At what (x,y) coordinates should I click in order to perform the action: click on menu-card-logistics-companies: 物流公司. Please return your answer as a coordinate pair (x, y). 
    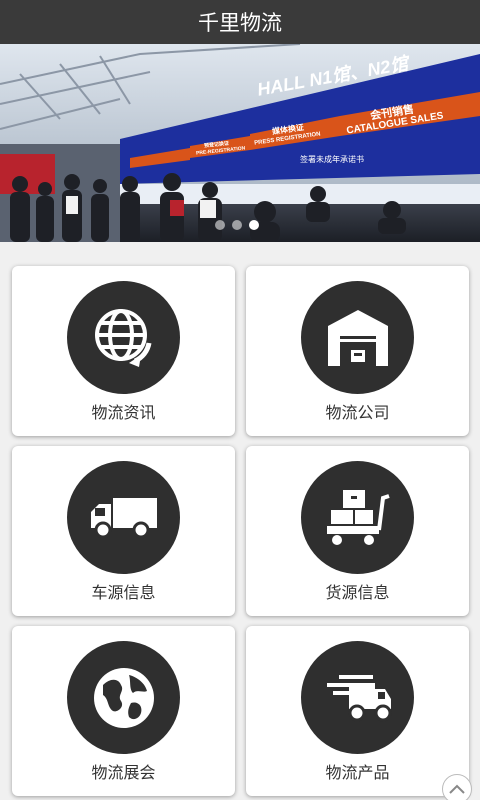
    Looking at the image, I should click on (357, 351).